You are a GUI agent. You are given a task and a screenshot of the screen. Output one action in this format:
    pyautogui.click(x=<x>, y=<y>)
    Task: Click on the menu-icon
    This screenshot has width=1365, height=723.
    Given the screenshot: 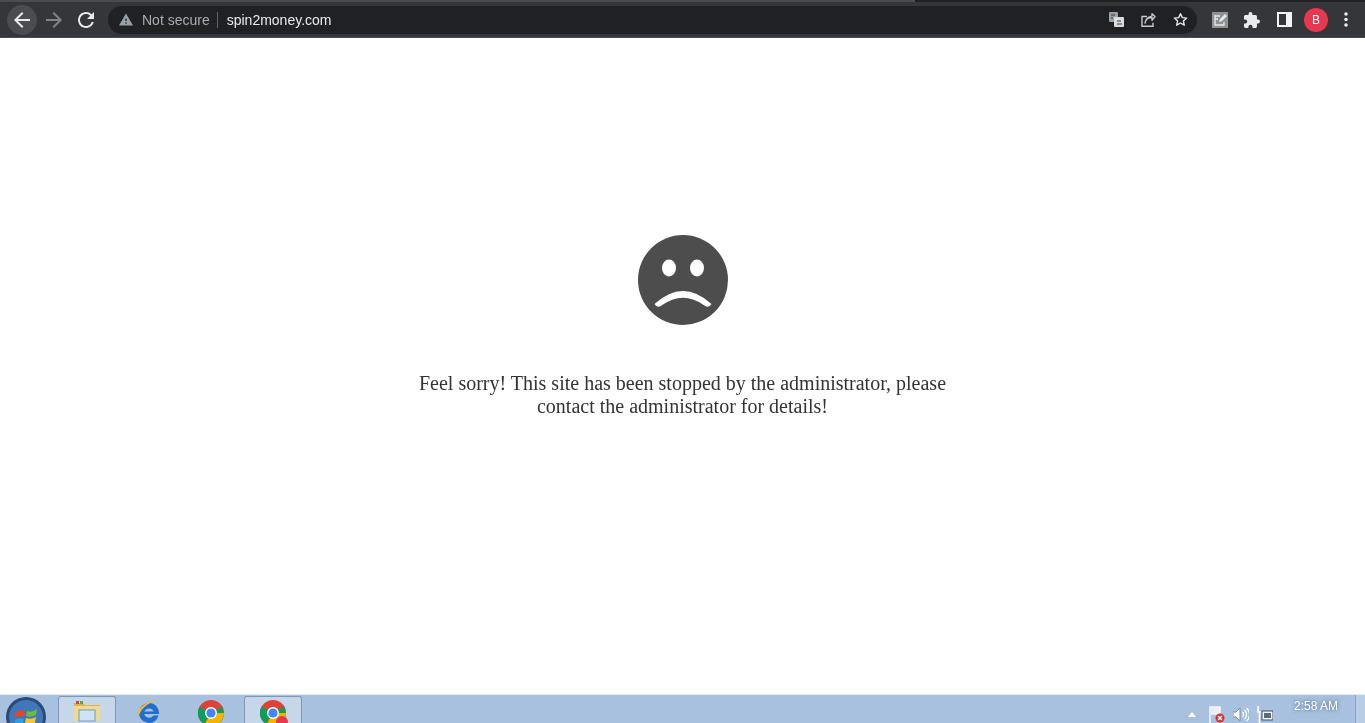 What is the action you would take?
    pyautogui.click(x=1346, y=19)
    